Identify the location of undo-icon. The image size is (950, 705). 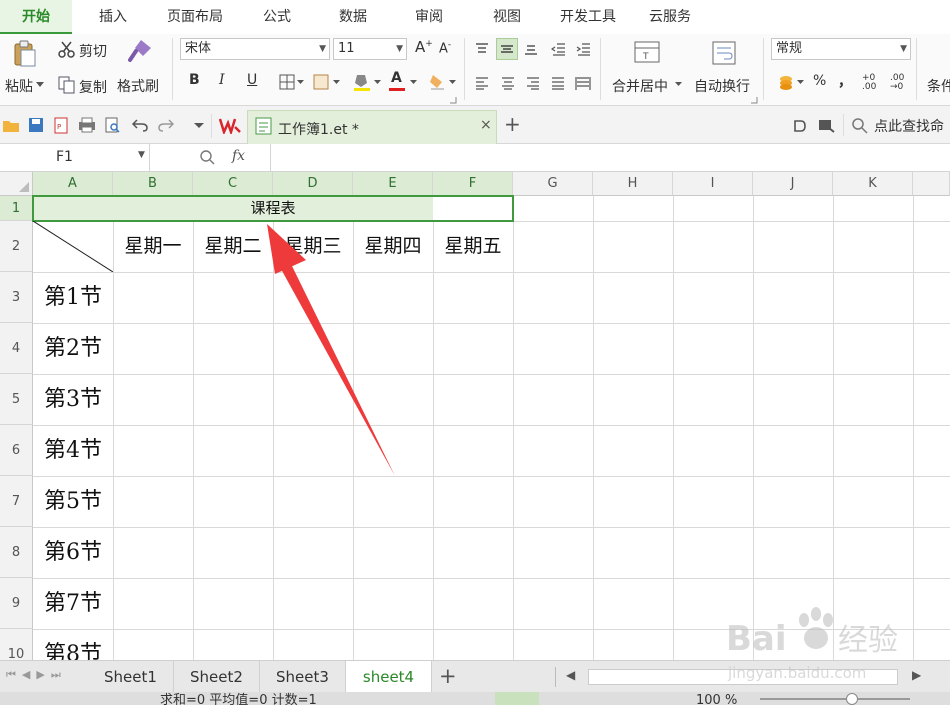
(140, 125).